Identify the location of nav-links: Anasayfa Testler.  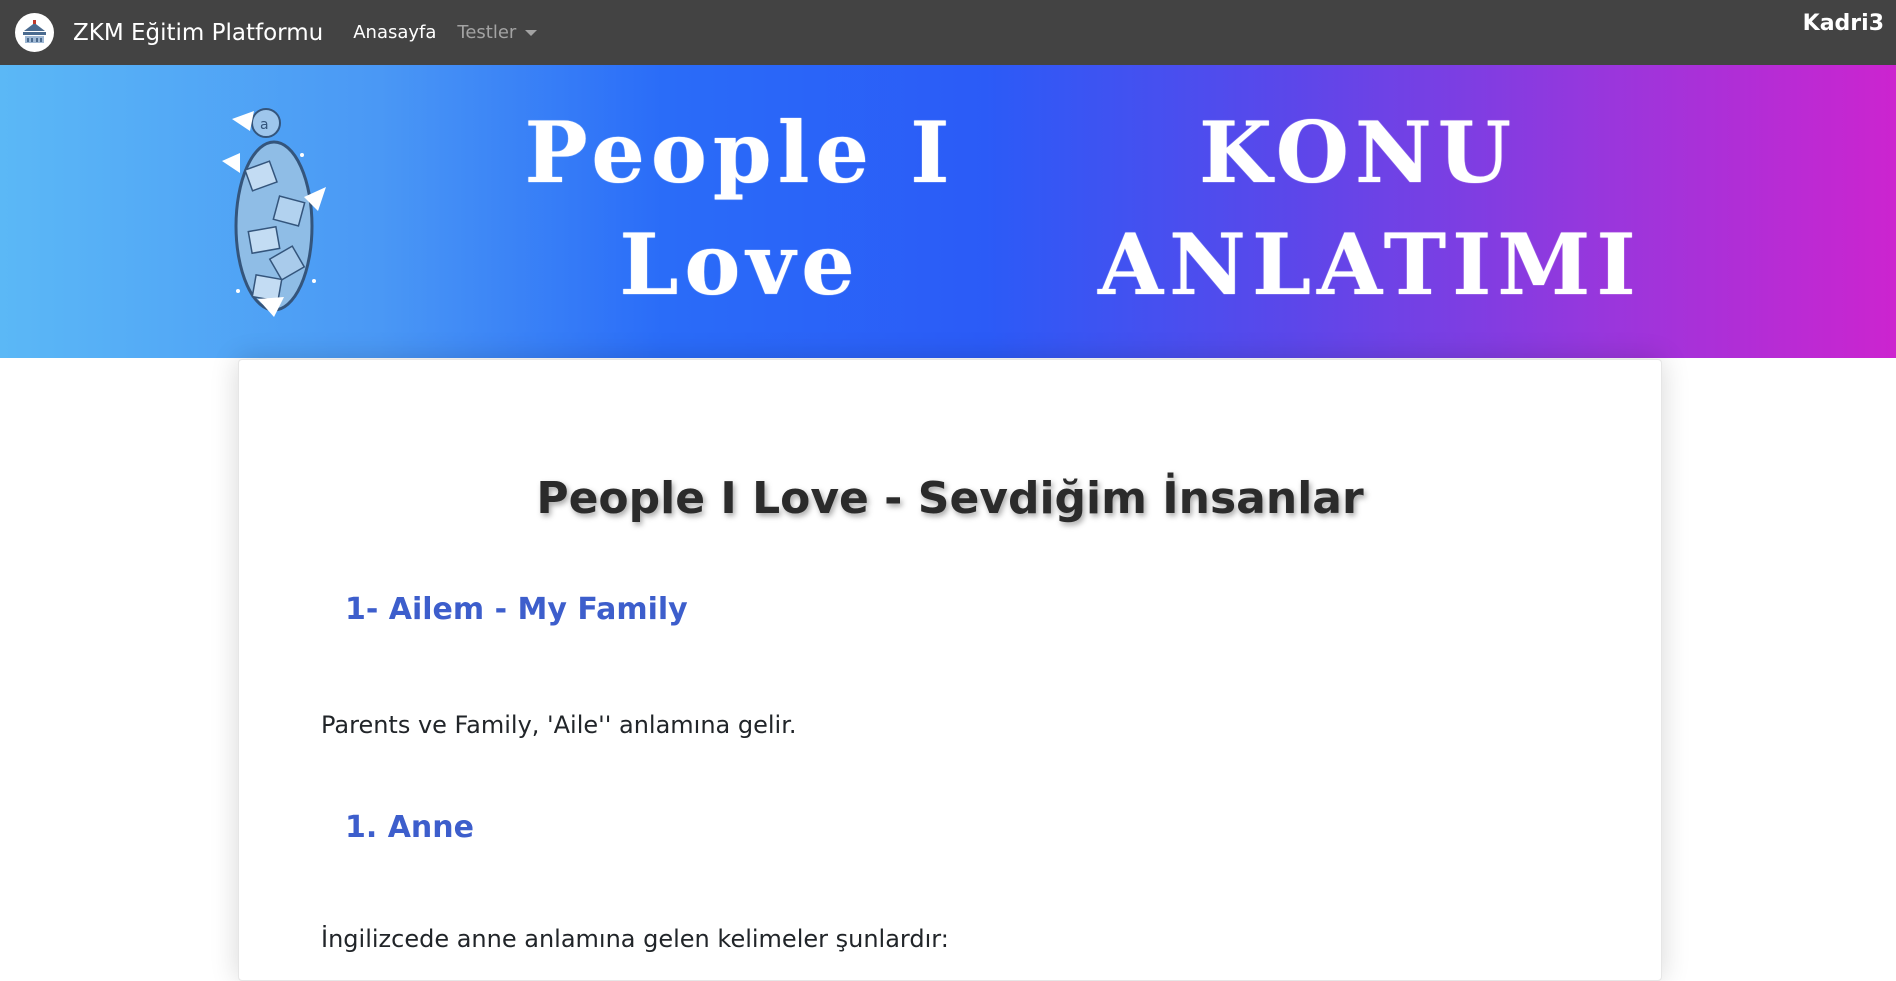
(445, 32).